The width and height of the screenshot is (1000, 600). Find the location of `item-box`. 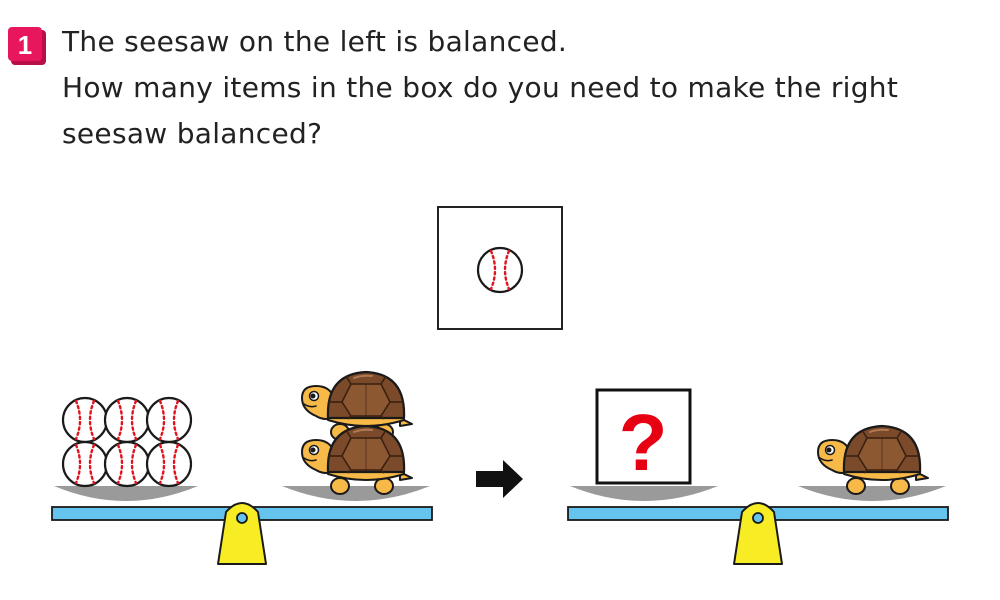

item-box is located at coordinates (500, 268).